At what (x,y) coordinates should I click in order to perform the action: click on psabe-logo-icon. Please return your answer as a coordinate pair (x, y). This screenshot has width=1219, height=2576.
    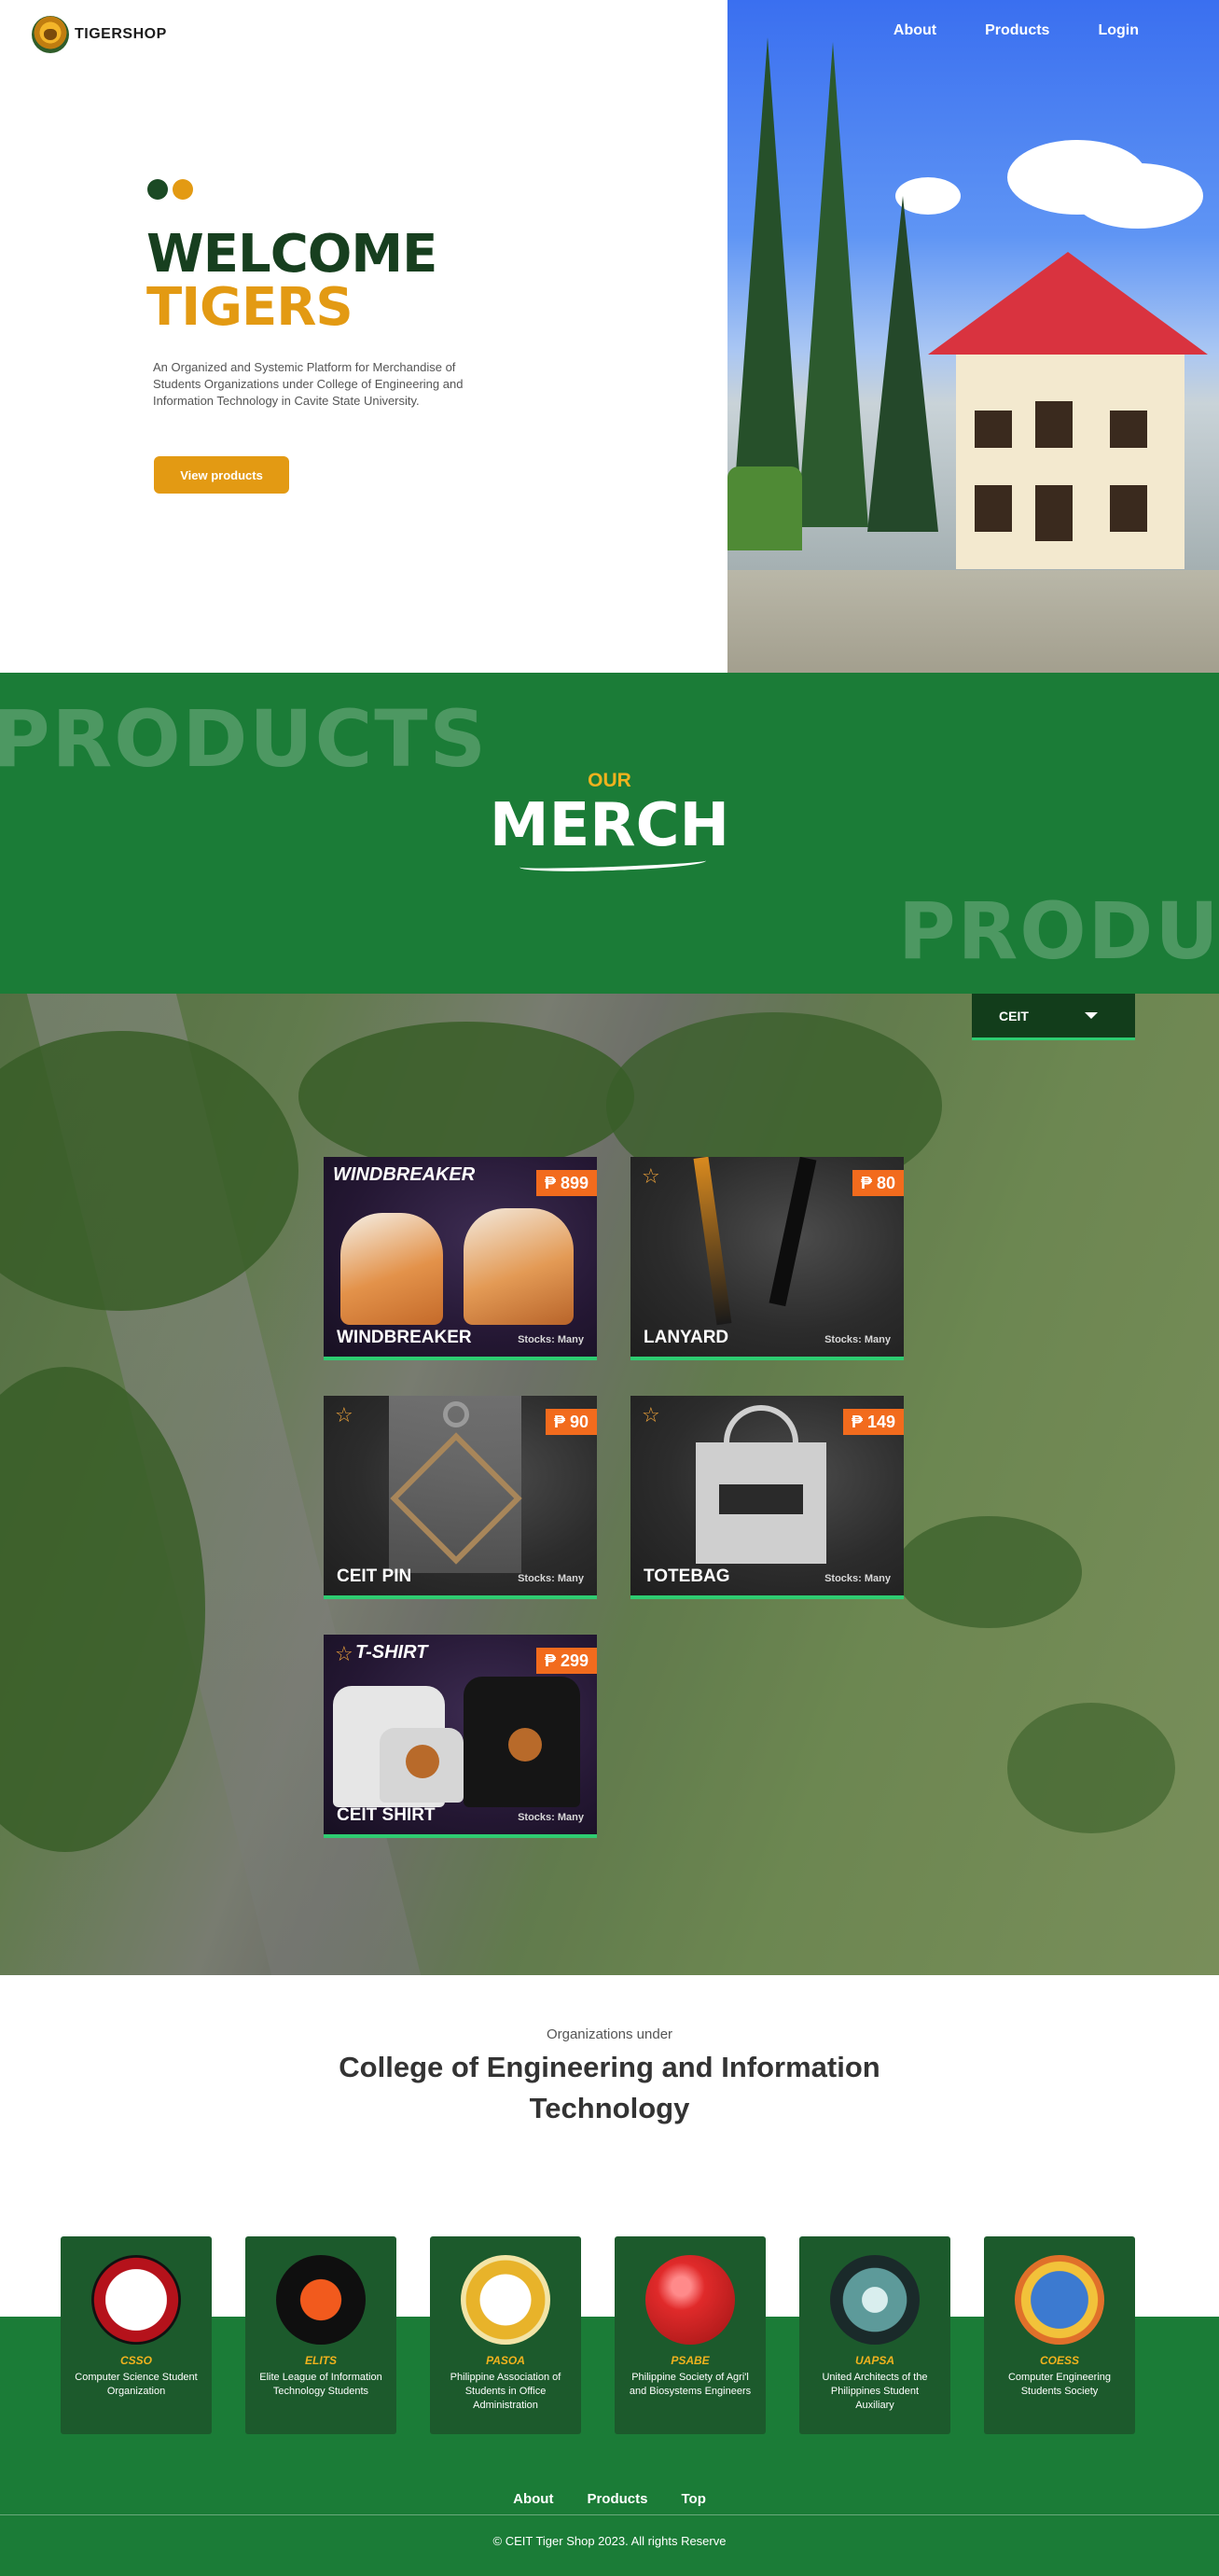
    Looking at the image, I should click on (690, 2300).